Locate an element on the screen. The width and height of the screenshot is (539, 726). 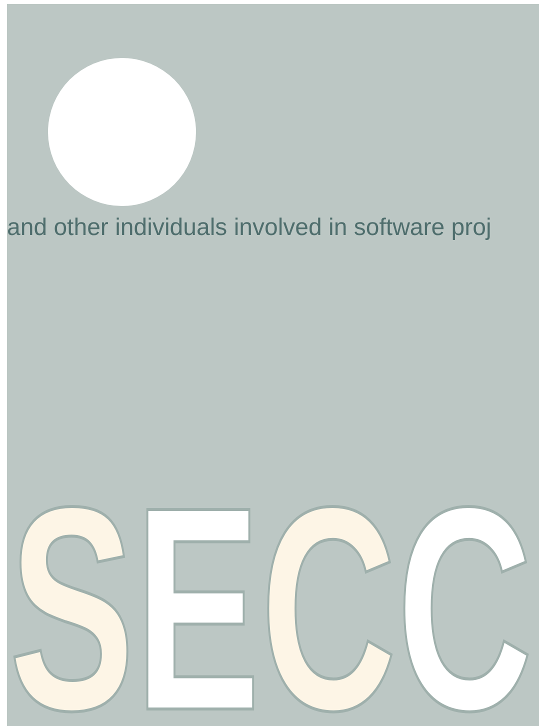
logo-letter: S is located at coordinates (72, 609).